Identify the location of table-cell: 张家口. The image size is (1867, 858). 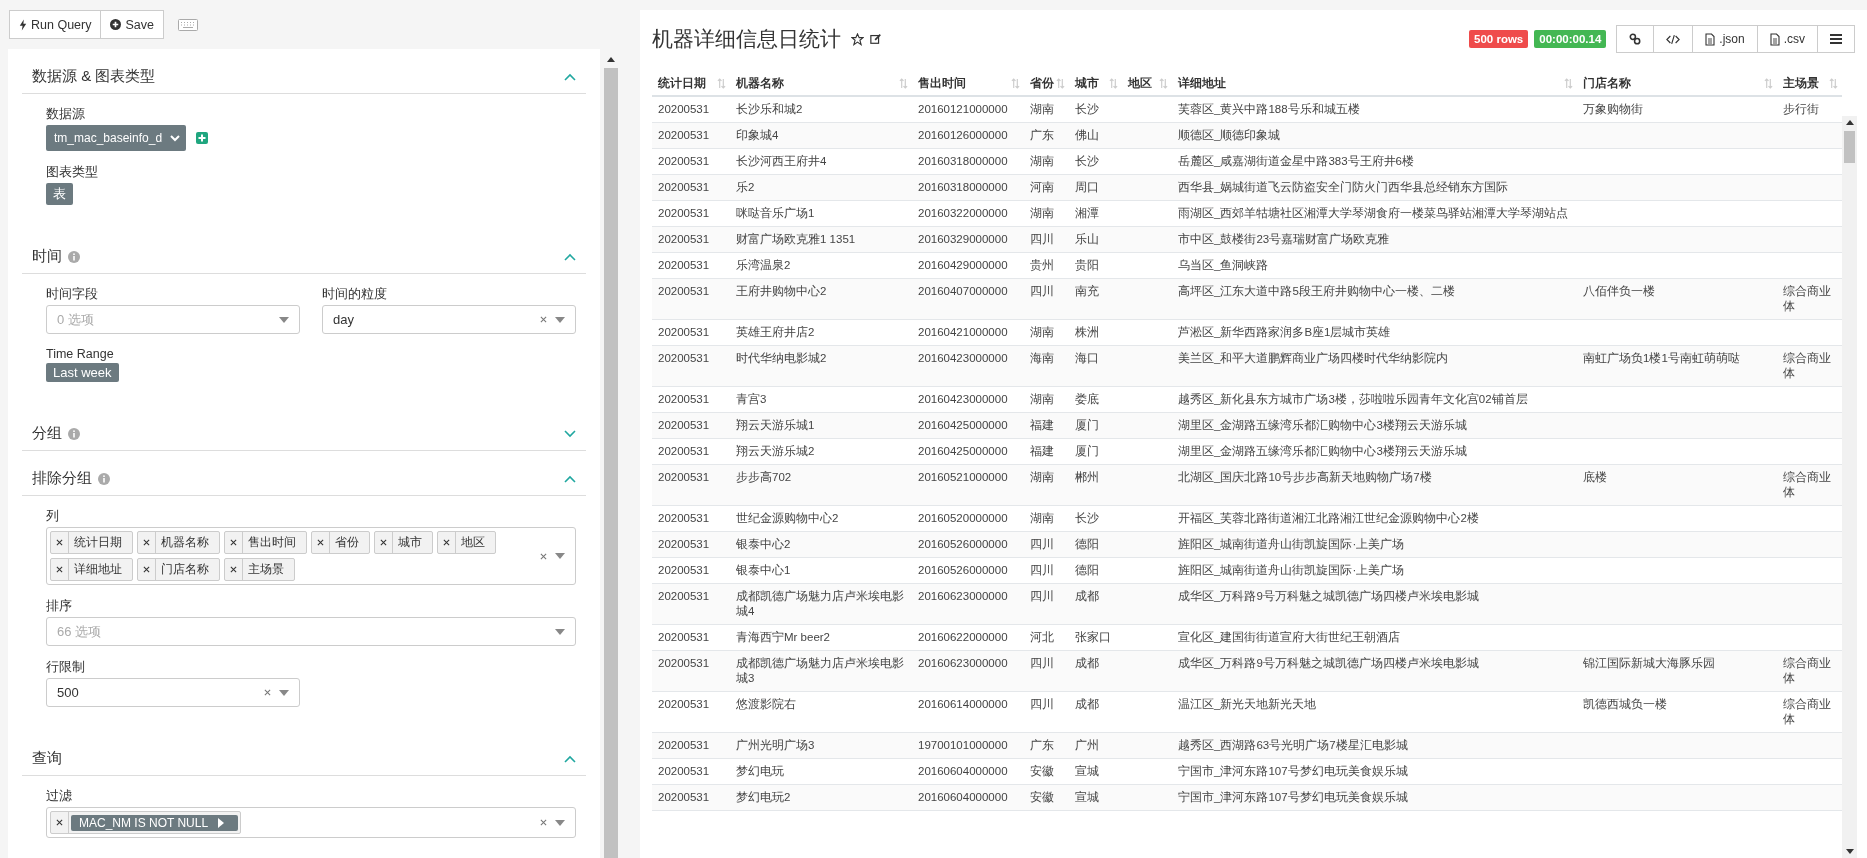
(1093, 637).